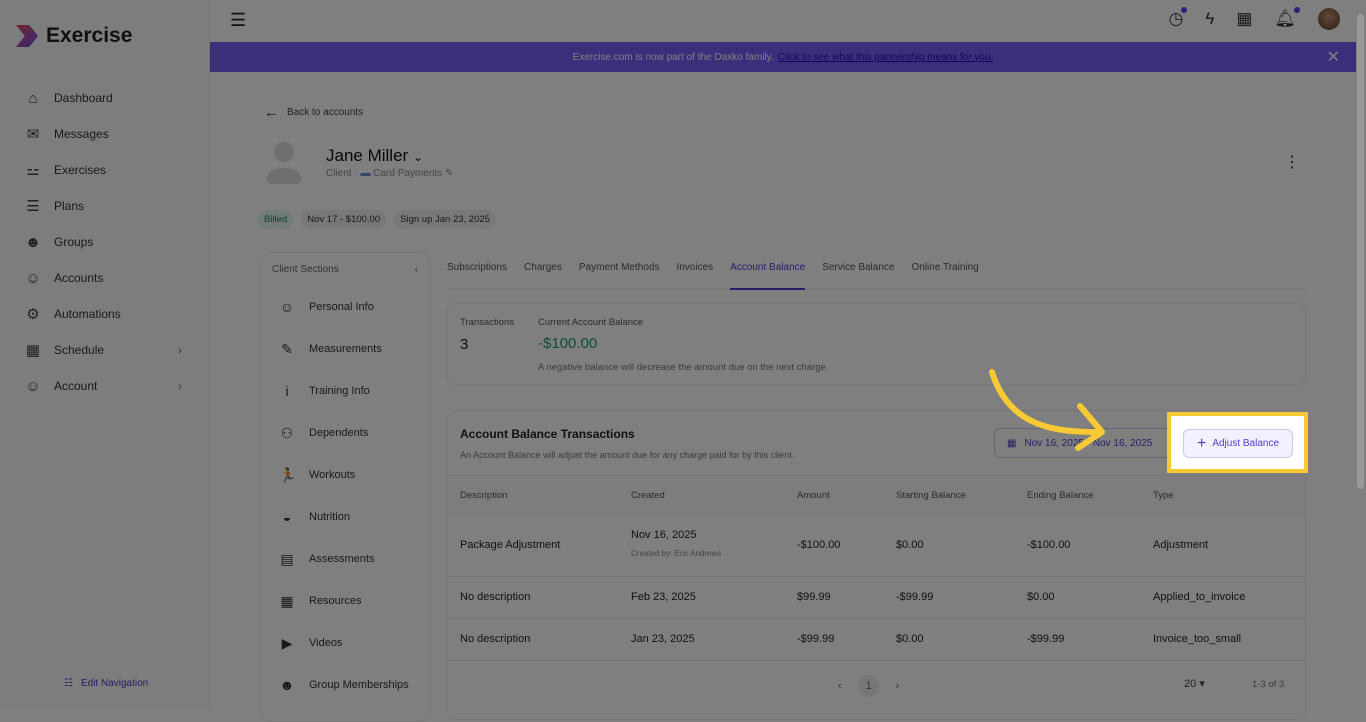 The width and height of the screenshot is (1366, 722). I want to click on pencil-icon: ✎, so click(449, 173).